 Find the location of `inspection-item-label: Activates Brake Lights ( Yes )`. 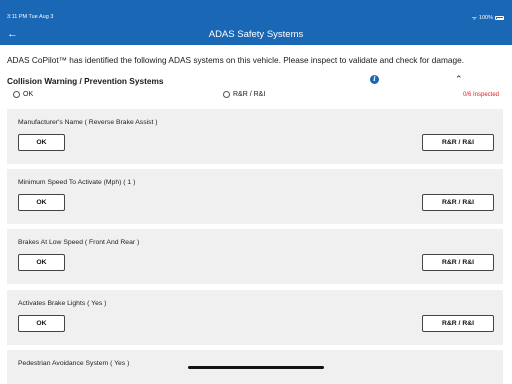

inspection-item-label: Activates Brake Lights ( Yes ) is located at coordinates (62, 303).